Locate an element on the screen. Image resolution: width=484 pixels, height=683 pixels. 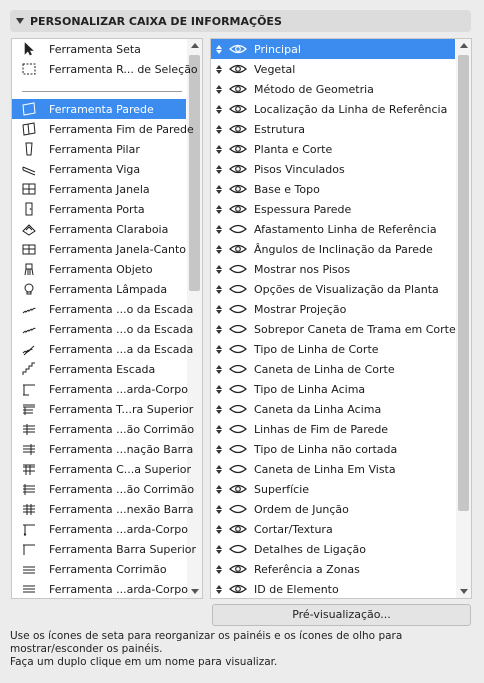
panel-list-item: Vegetal is located at coordinates (333, 69).